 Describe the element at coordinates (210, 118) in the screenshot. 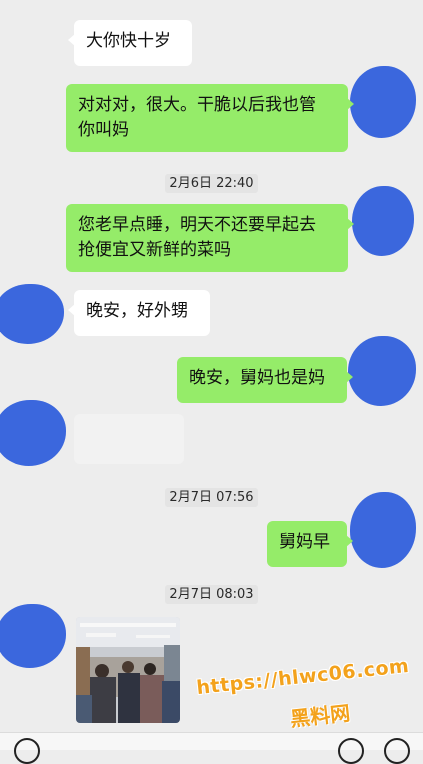

I see `message-bubble-sent: 对对对，很大。干脆以后我也管 你叫妈` at that location.